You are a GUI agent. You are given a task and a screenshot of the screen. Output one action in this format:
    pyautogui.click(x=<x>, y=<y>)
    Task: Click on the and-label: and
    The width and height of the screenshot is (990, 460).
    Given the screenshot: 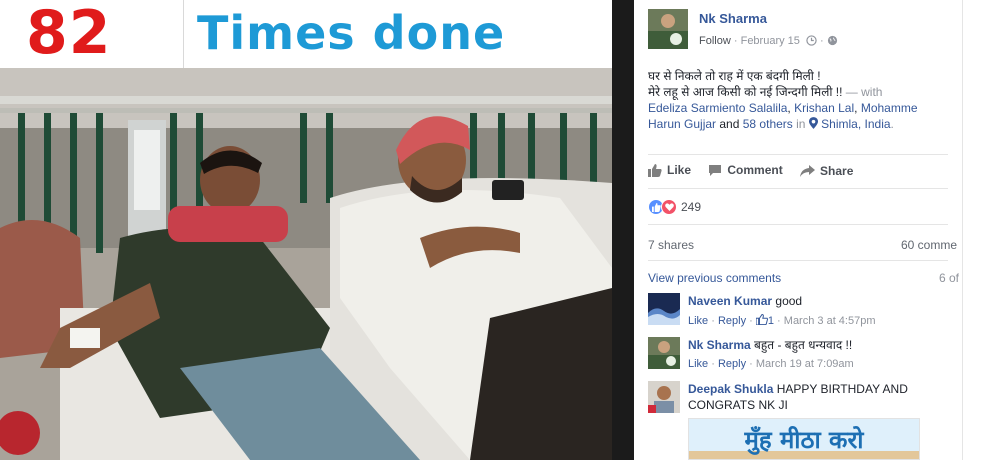 What is the action you would take?
    pyautogui.click(x=729, y=124)
    